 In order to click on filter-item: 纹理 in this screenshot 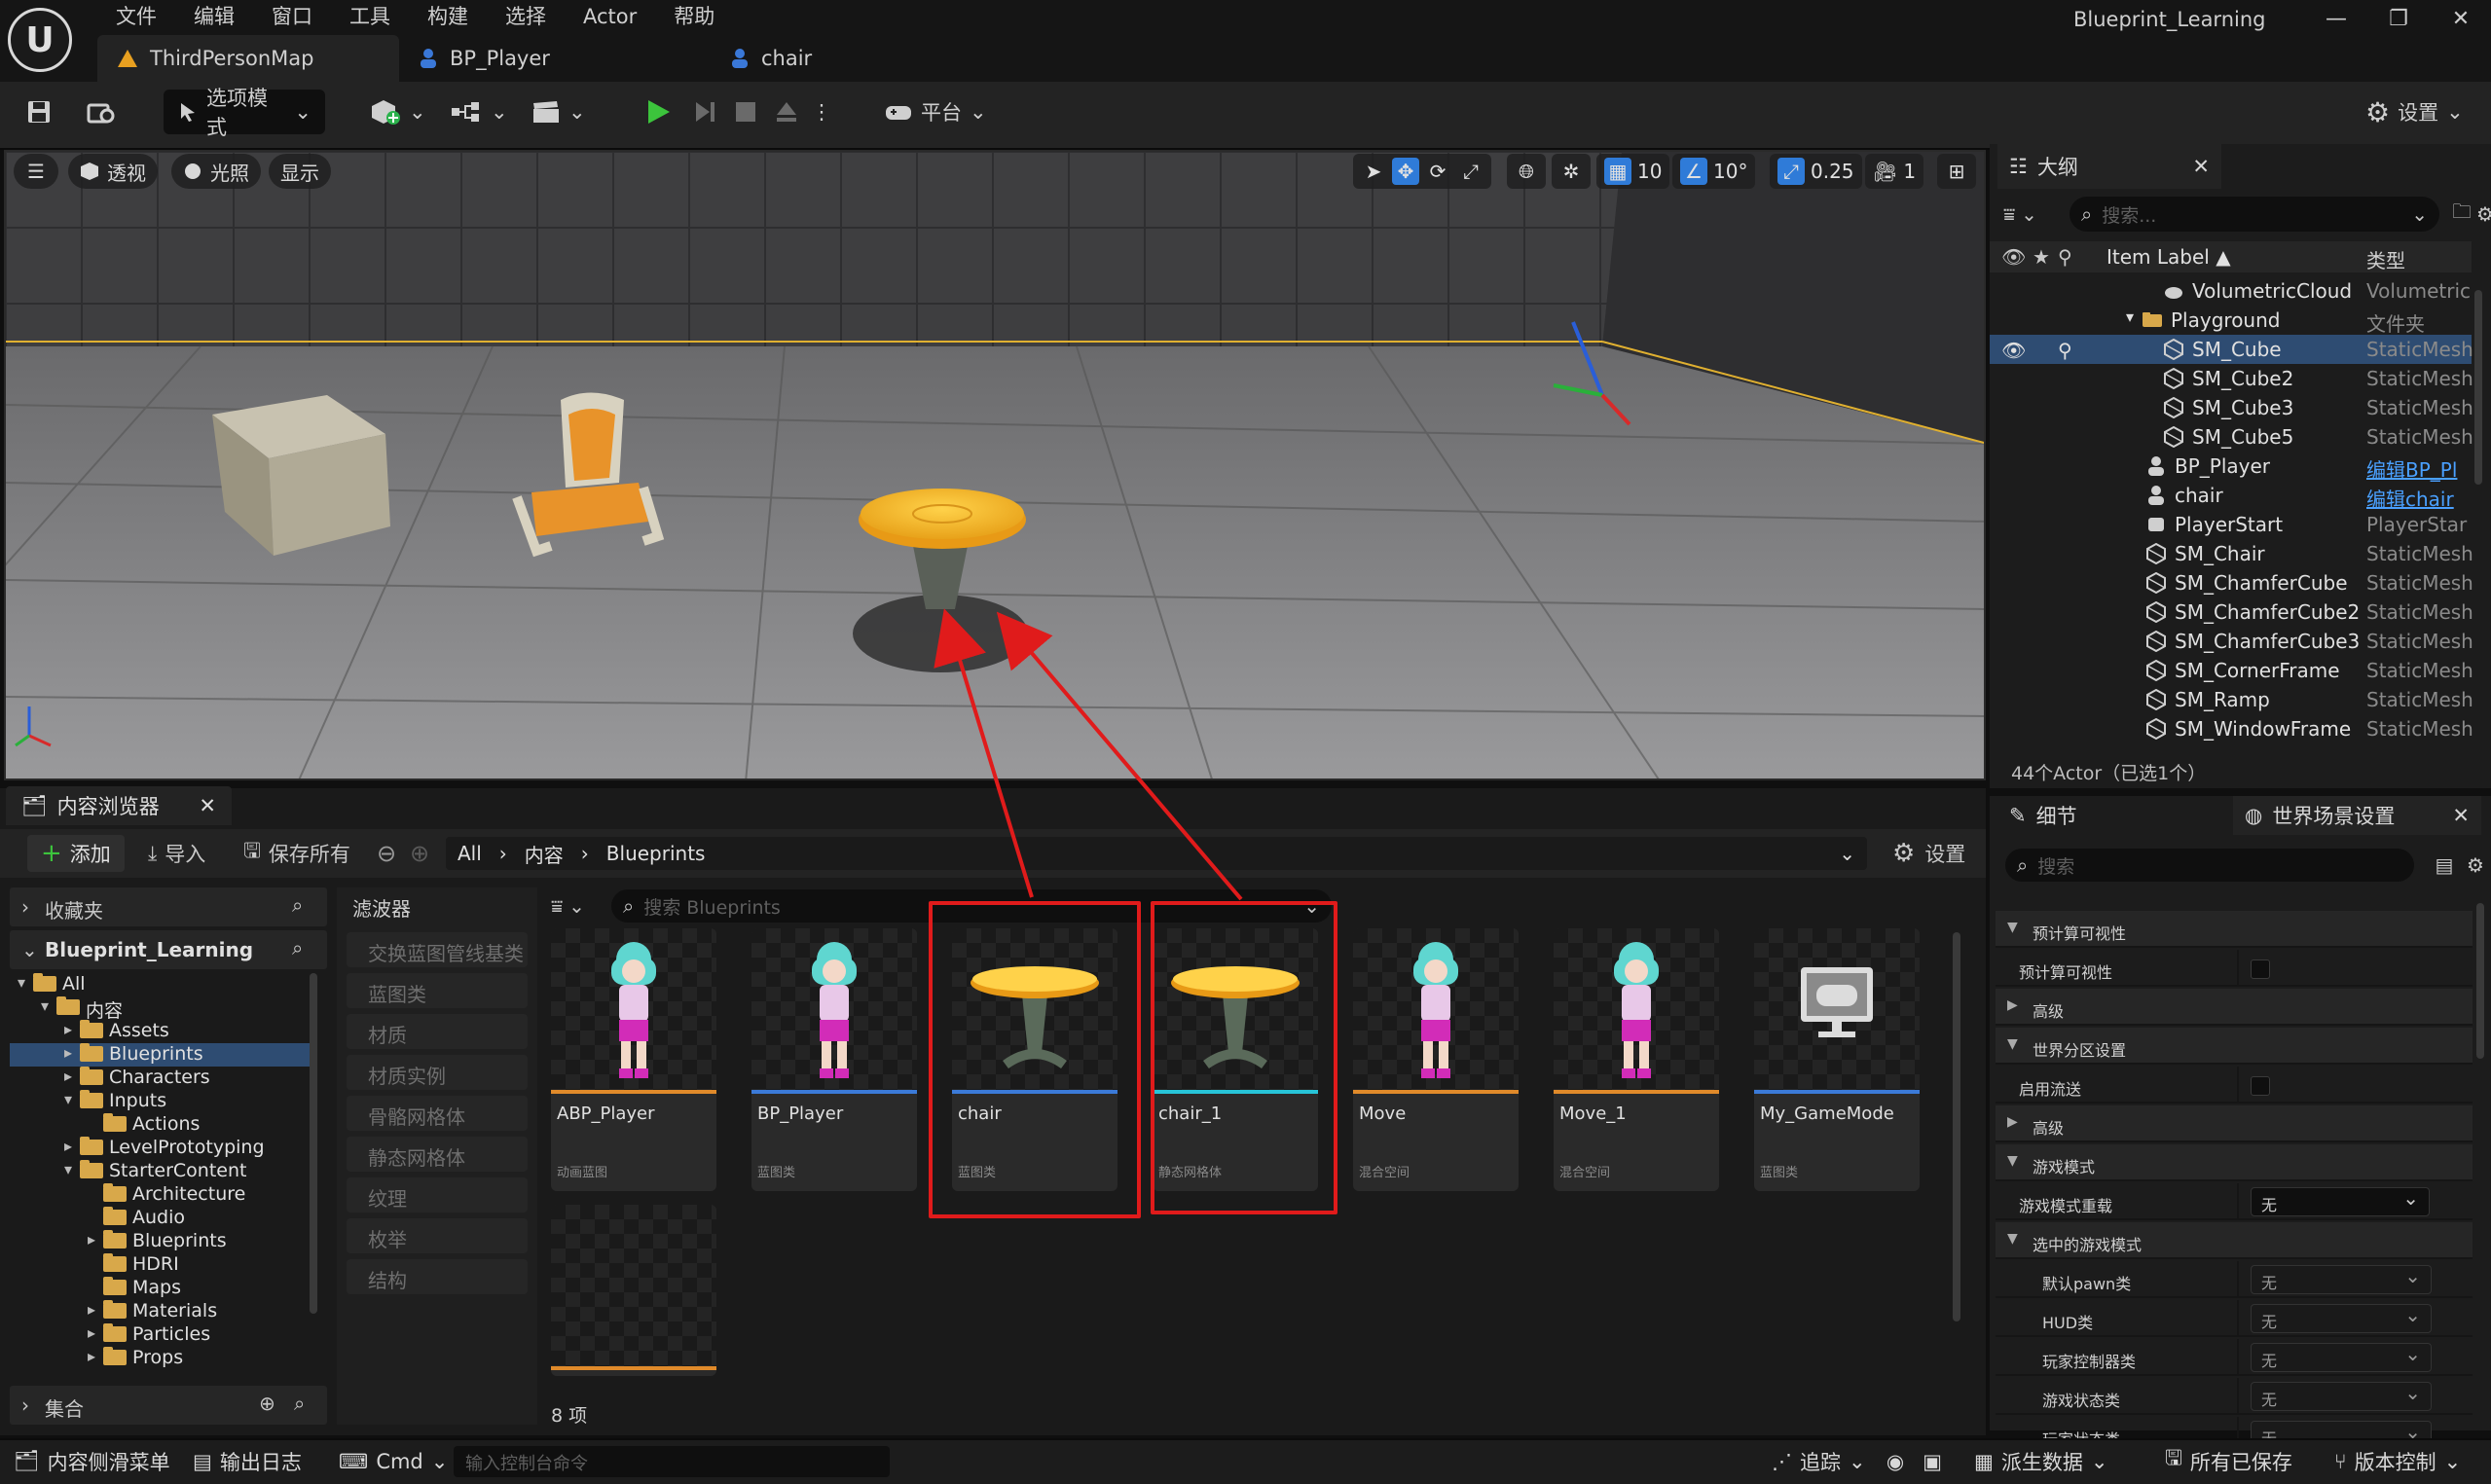, I will do `click(437, 1195)`.